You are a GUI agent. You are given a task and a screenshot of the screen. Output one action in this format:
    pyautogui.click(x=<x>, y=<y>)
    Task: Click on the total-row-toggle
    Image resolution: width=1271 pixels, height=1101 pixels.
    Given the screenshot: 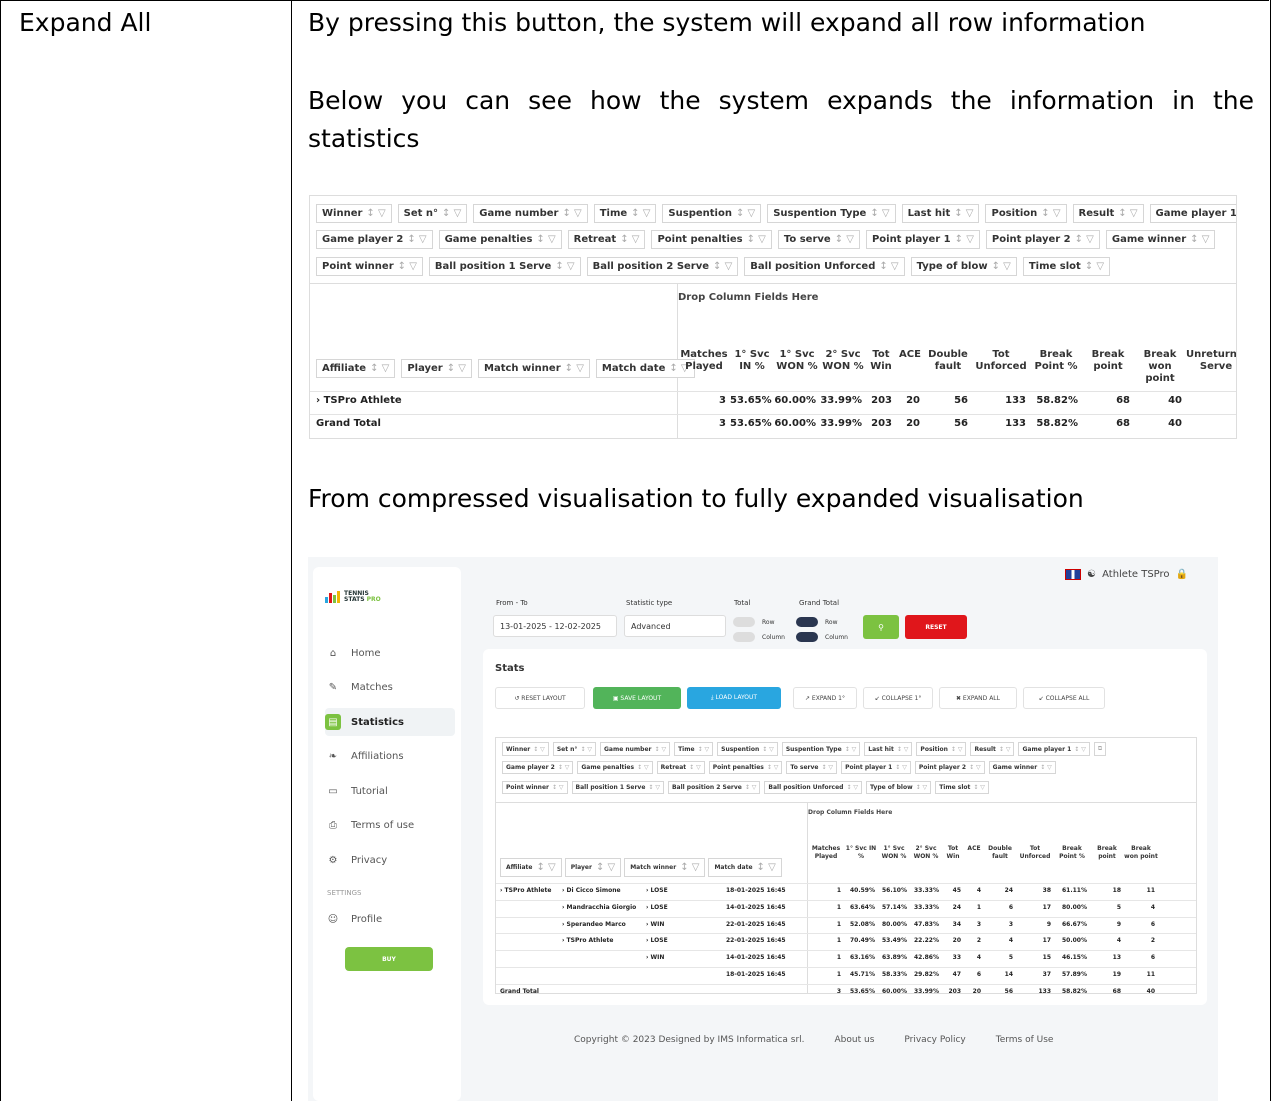 What is the action you would take?
    pyautogui.click(x=744, y=622)
    